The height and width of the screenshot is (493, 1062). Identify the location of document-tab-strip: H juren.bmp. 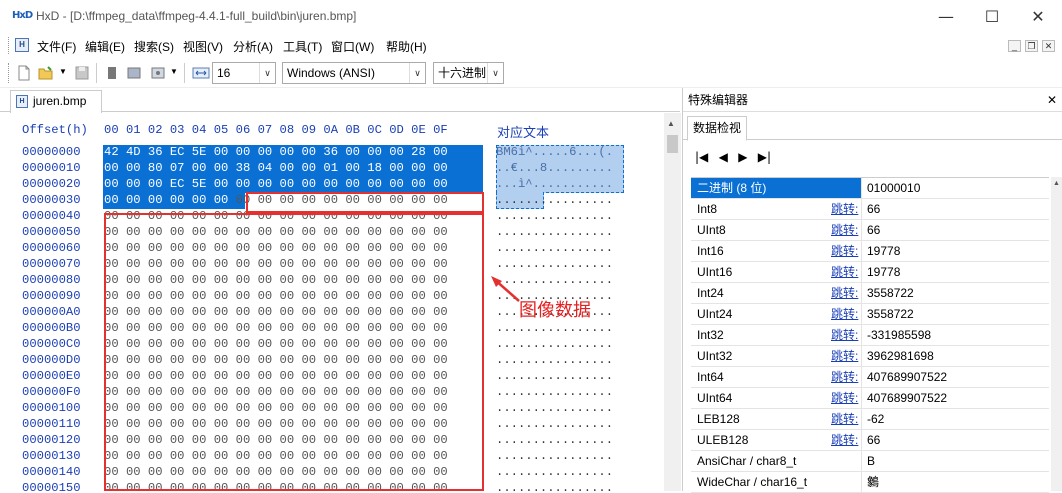
(340, 100).